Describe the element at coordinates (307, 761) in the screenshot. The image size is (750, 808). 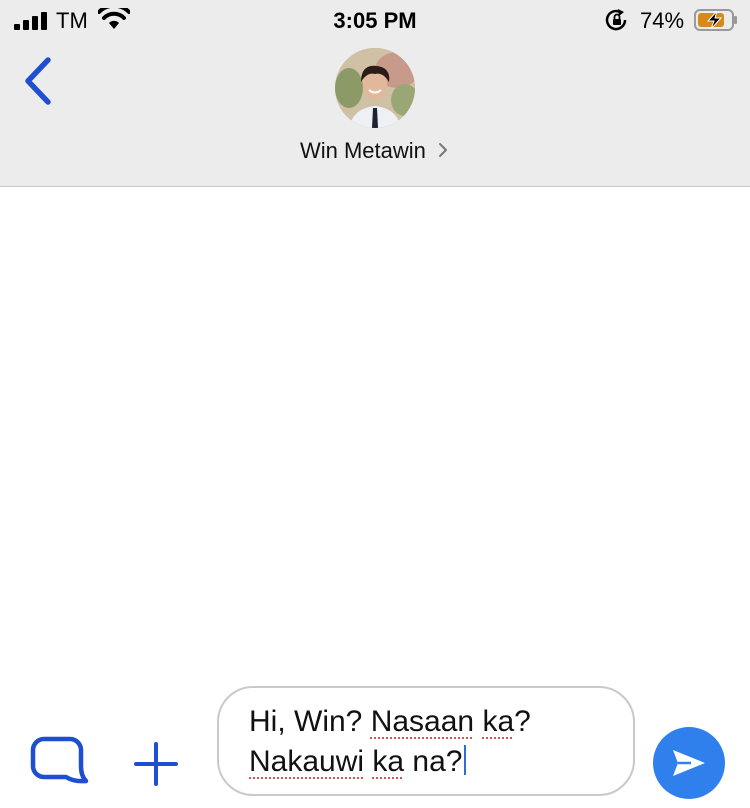
I see `misspelled-word: Nakauwi` at that location.